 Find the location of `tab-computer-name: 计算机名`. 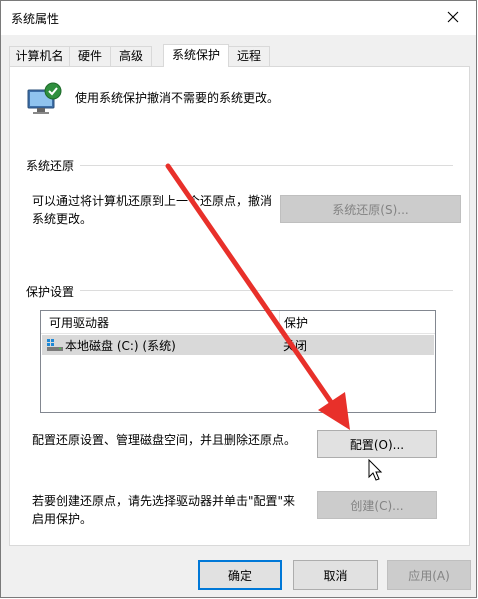

tab-computer-name: 计算机名 is located at coordinates (39, 56).